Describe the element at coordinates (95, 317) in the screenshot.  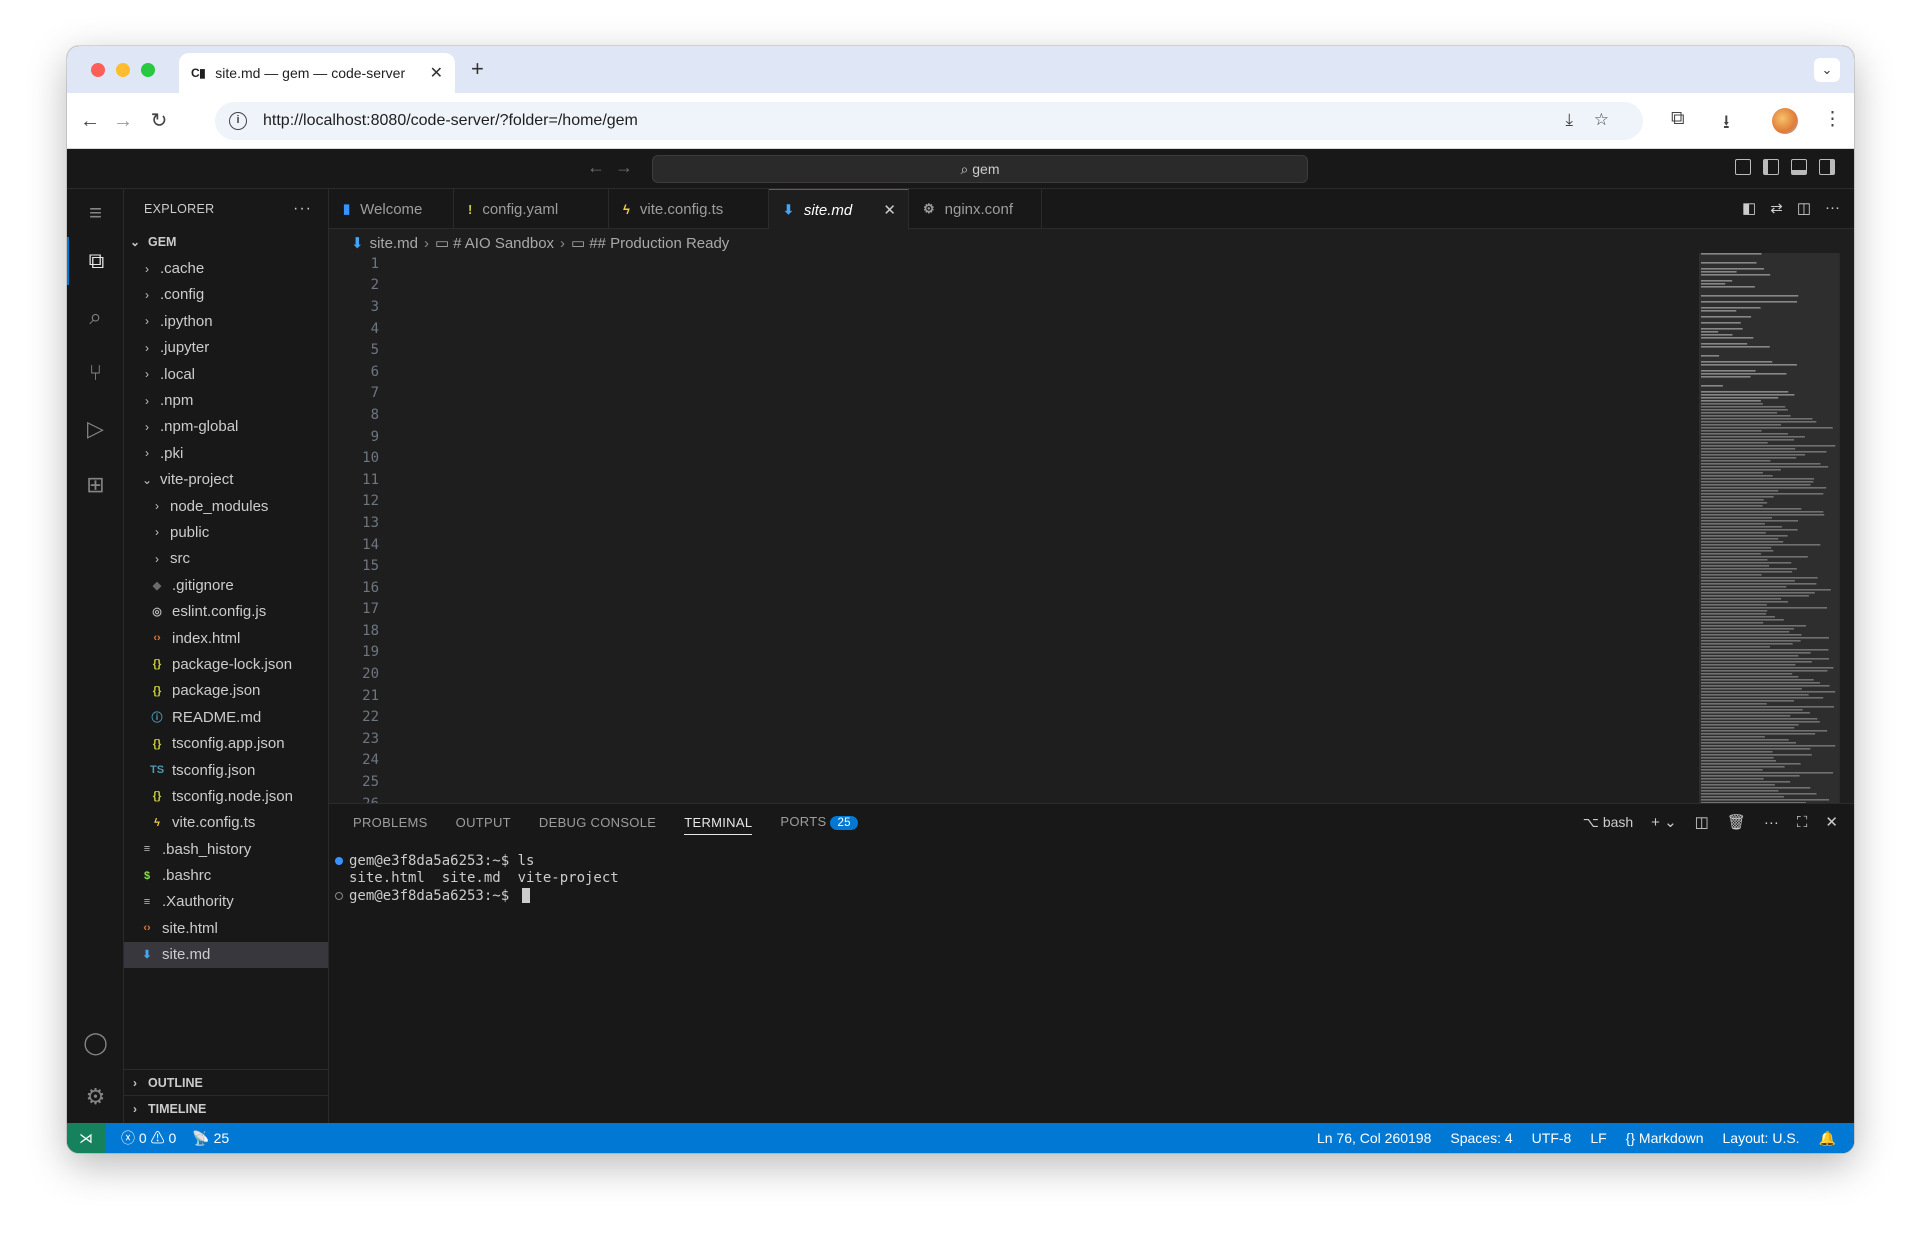
I see `search-view-icon: ⌕` at that location.